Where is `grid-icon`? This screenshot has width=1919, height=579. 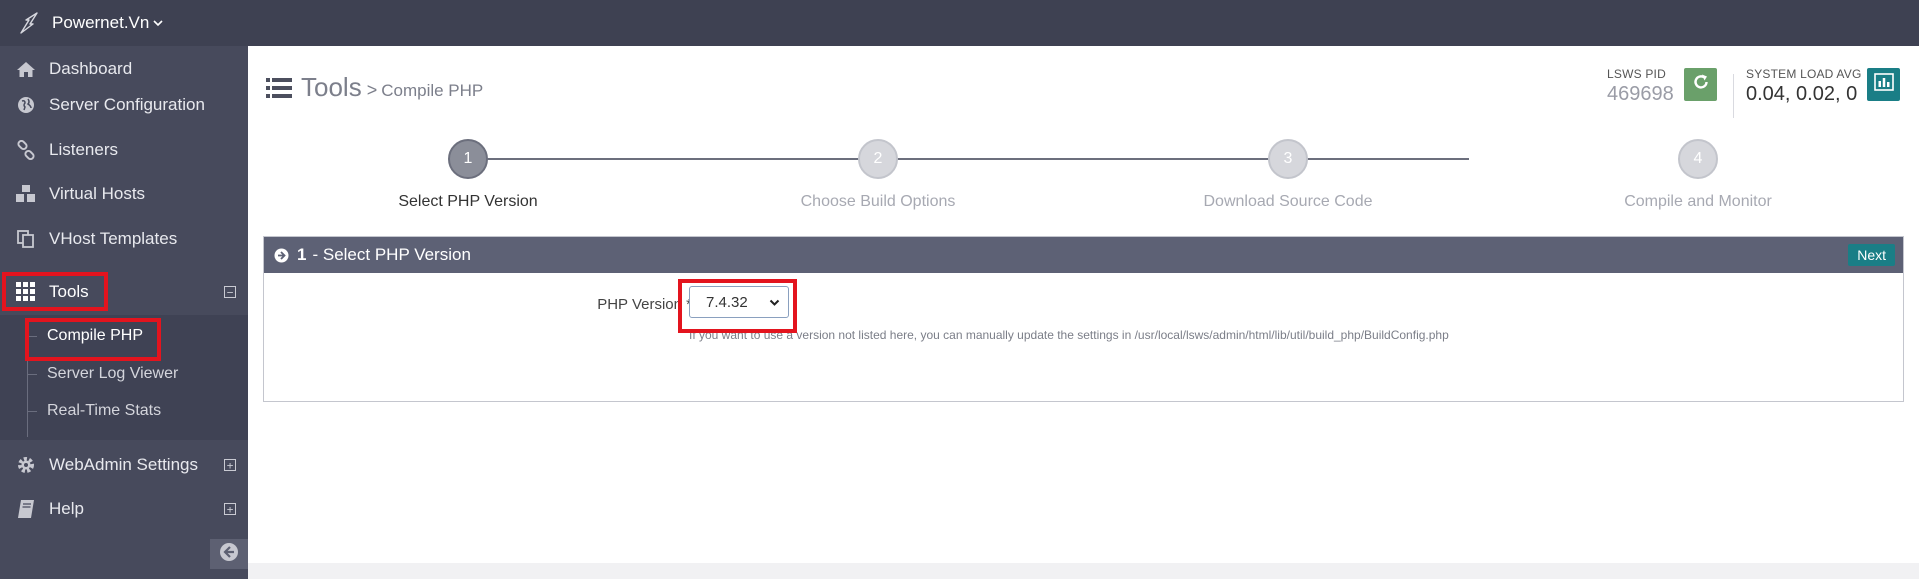 grid-icon is located at coordinates (26, 292).